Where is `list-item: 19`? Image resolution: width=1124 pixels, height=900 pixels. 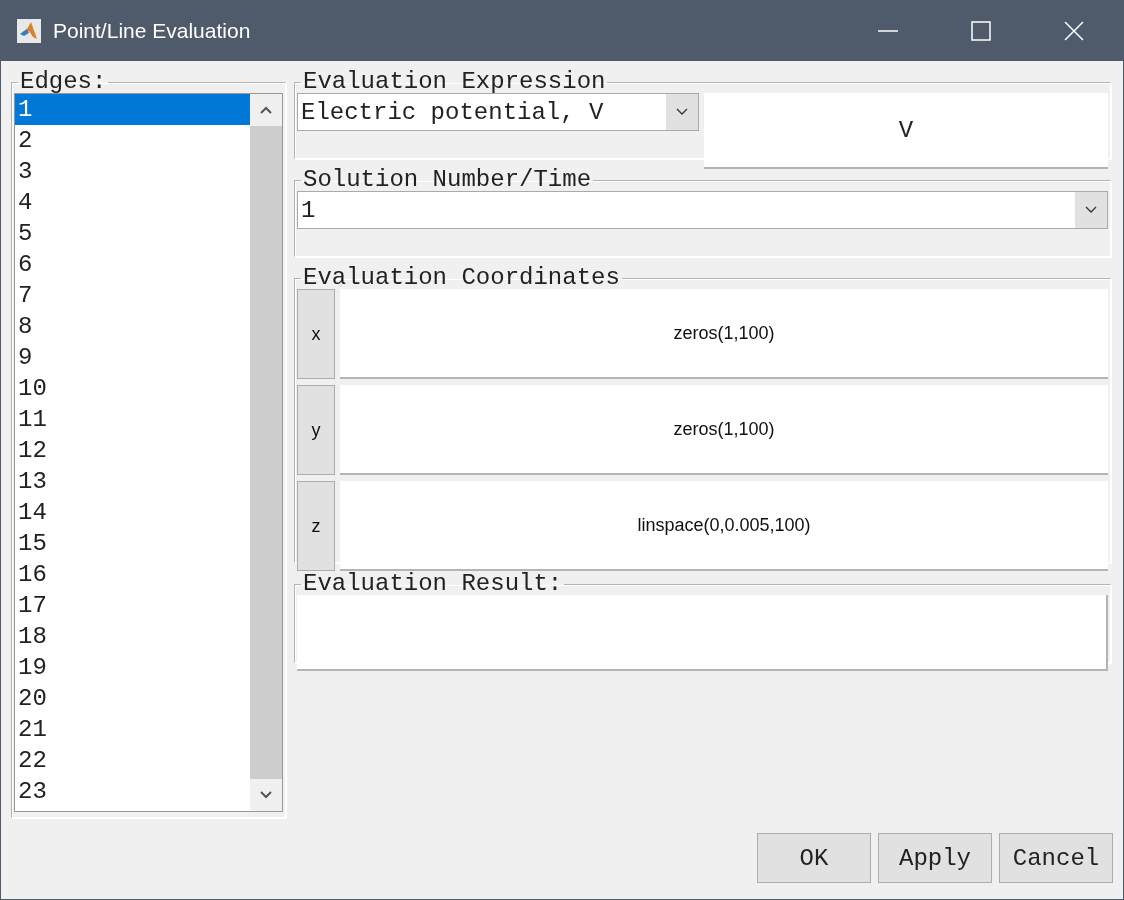 list-item: 19 is located at coordinates (132, 667).